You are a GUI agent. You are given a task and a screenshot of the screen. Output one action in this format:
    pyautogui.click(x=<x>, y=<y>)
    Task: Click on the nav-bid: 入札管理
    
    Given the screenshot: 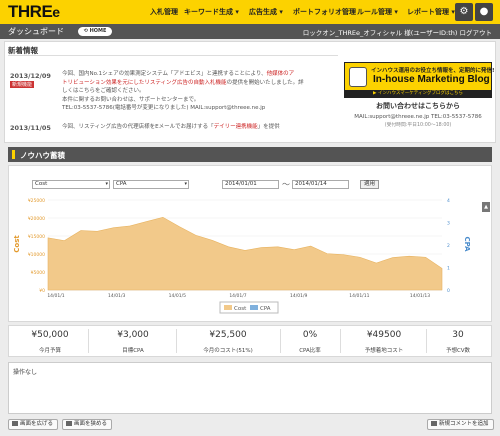 What is the action you would take?
    pyautogui.click(x=164, y=12)
    